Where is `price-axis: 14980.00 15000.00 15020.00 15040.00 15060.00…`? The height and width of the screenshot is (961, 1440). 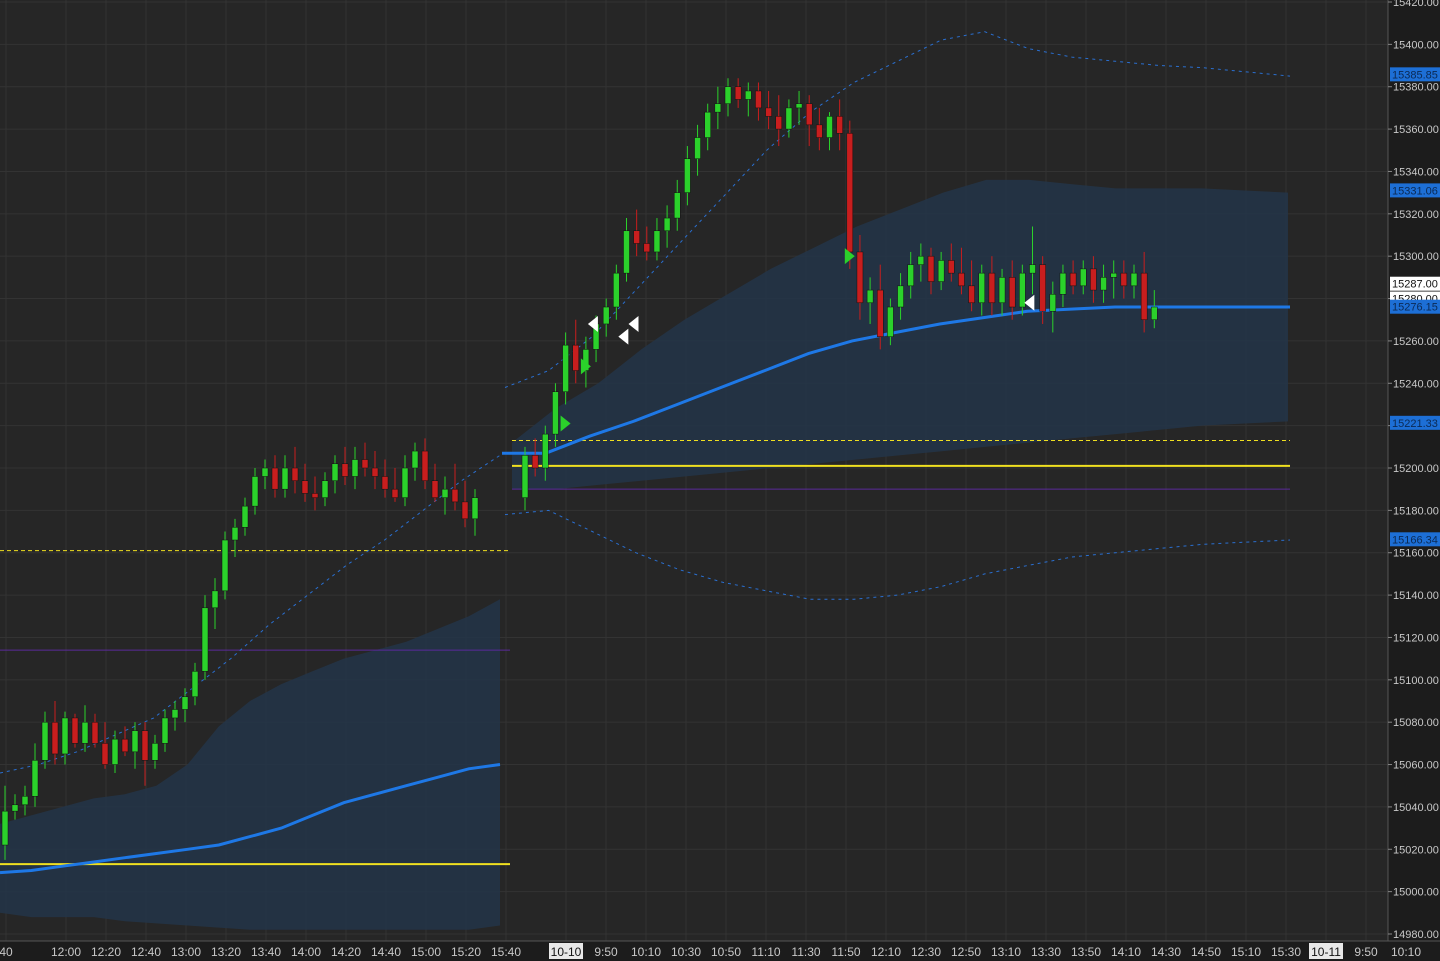 price-axis: 14980.00 15000.00 15020.00 15040.00 15060.00… is located at coordinates (1413, 470).